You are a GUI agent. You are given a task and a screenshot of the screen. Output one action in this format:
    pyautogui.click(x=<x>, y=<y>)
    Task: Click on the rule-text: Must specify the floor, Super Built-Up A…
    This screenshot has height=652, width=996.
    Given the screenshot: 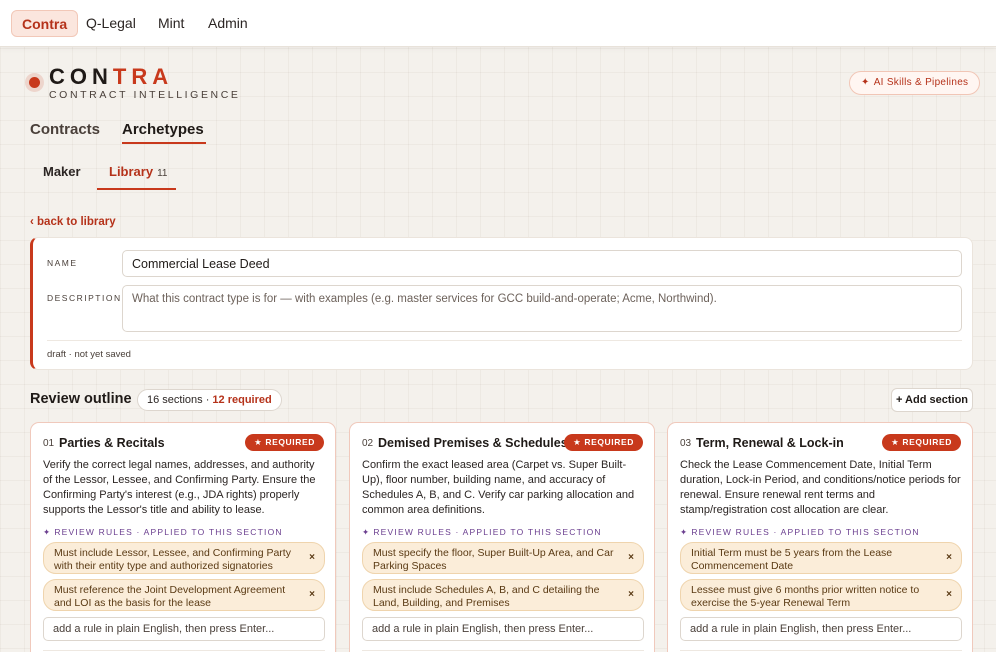 What is the action you would take?
    pyautogui.click(x=493, y=559)
    